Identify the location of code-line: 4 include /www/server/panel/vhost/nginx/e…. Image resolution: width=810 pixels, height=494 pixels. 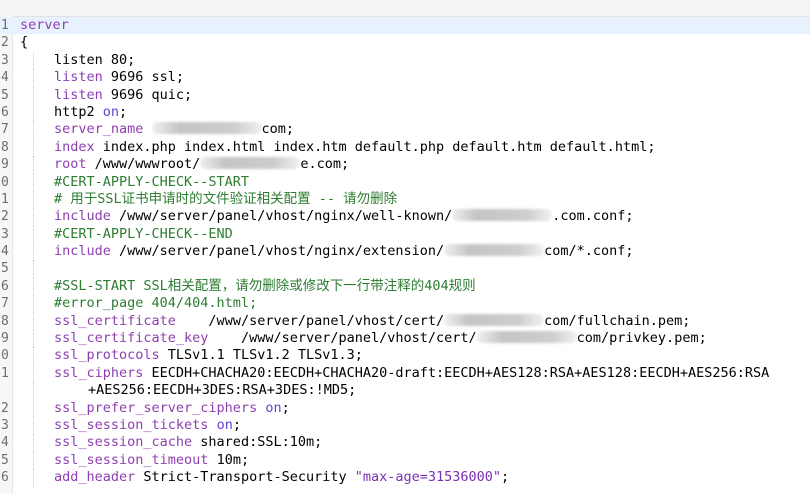
(405, 252).